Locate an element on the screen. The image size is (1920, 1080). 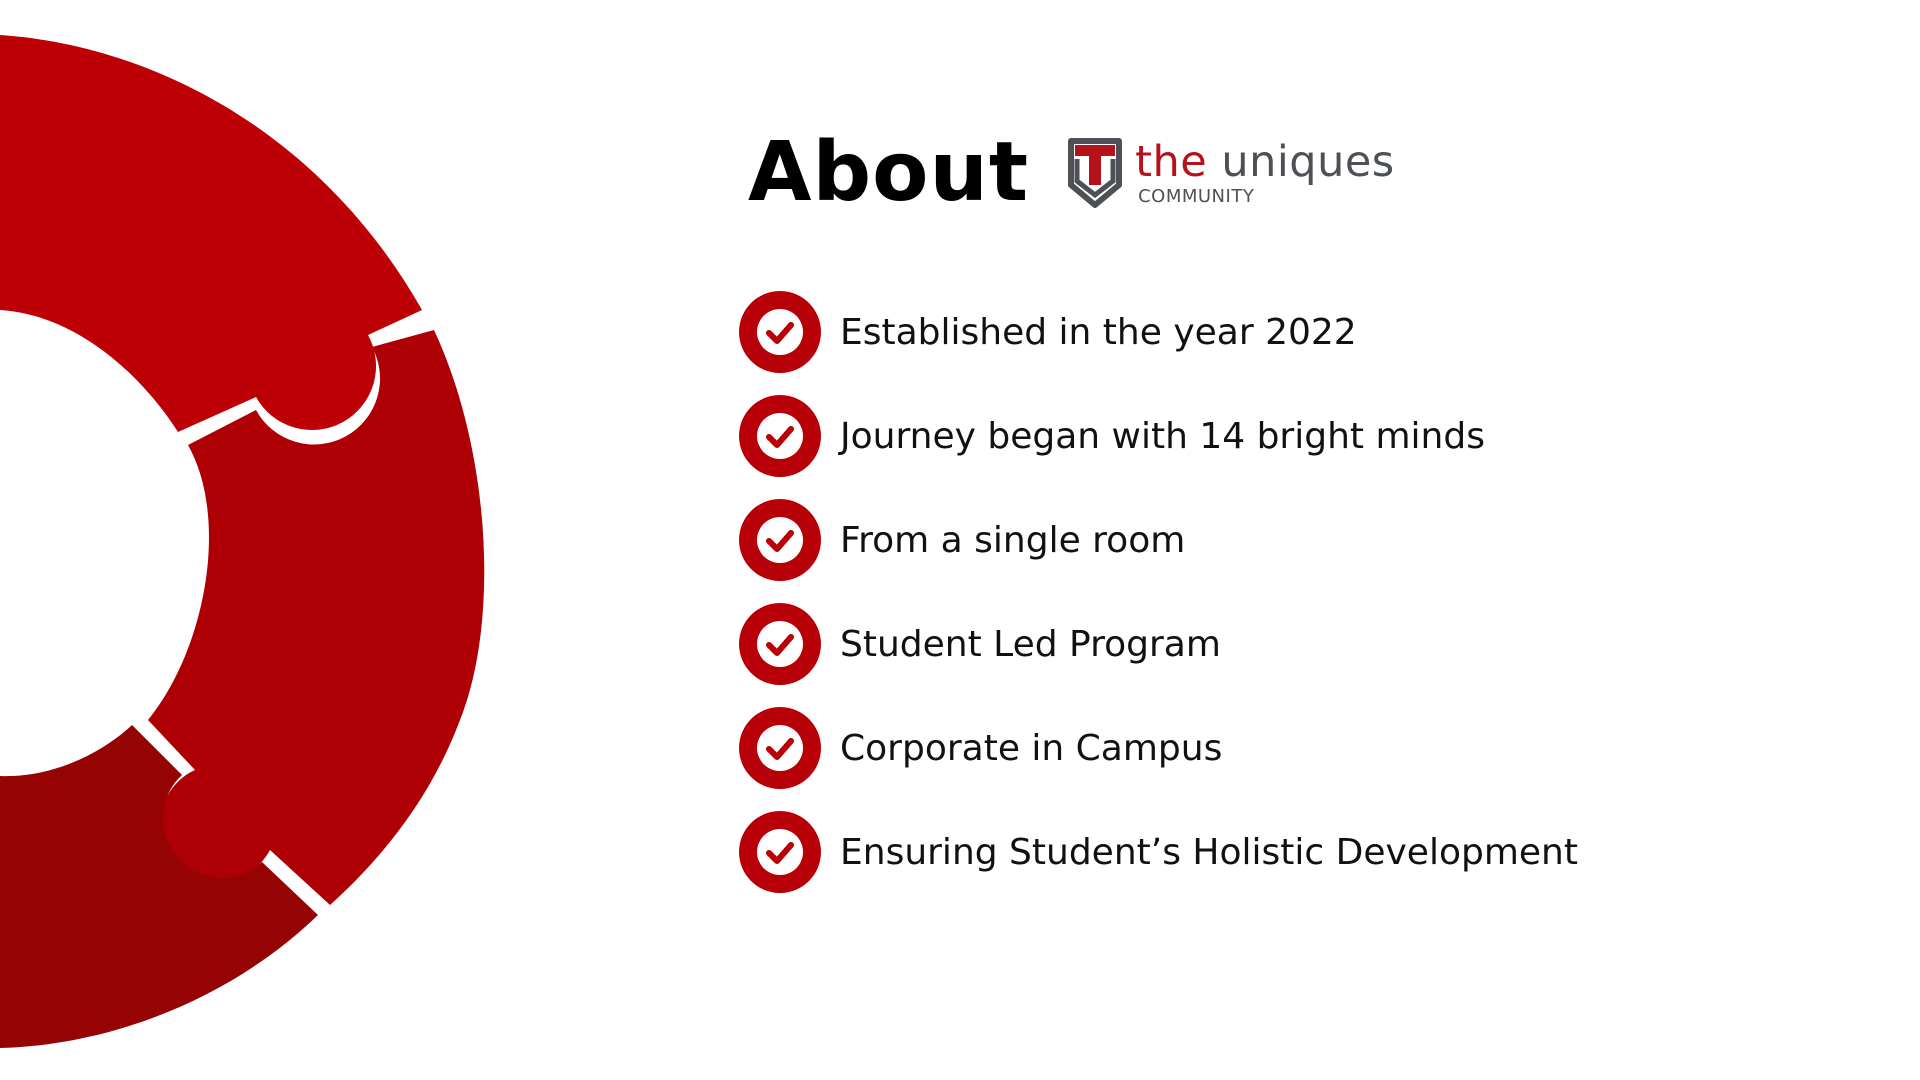
heading-row: About the uniques COMMUNITY is located at coordinates (1071, 173).